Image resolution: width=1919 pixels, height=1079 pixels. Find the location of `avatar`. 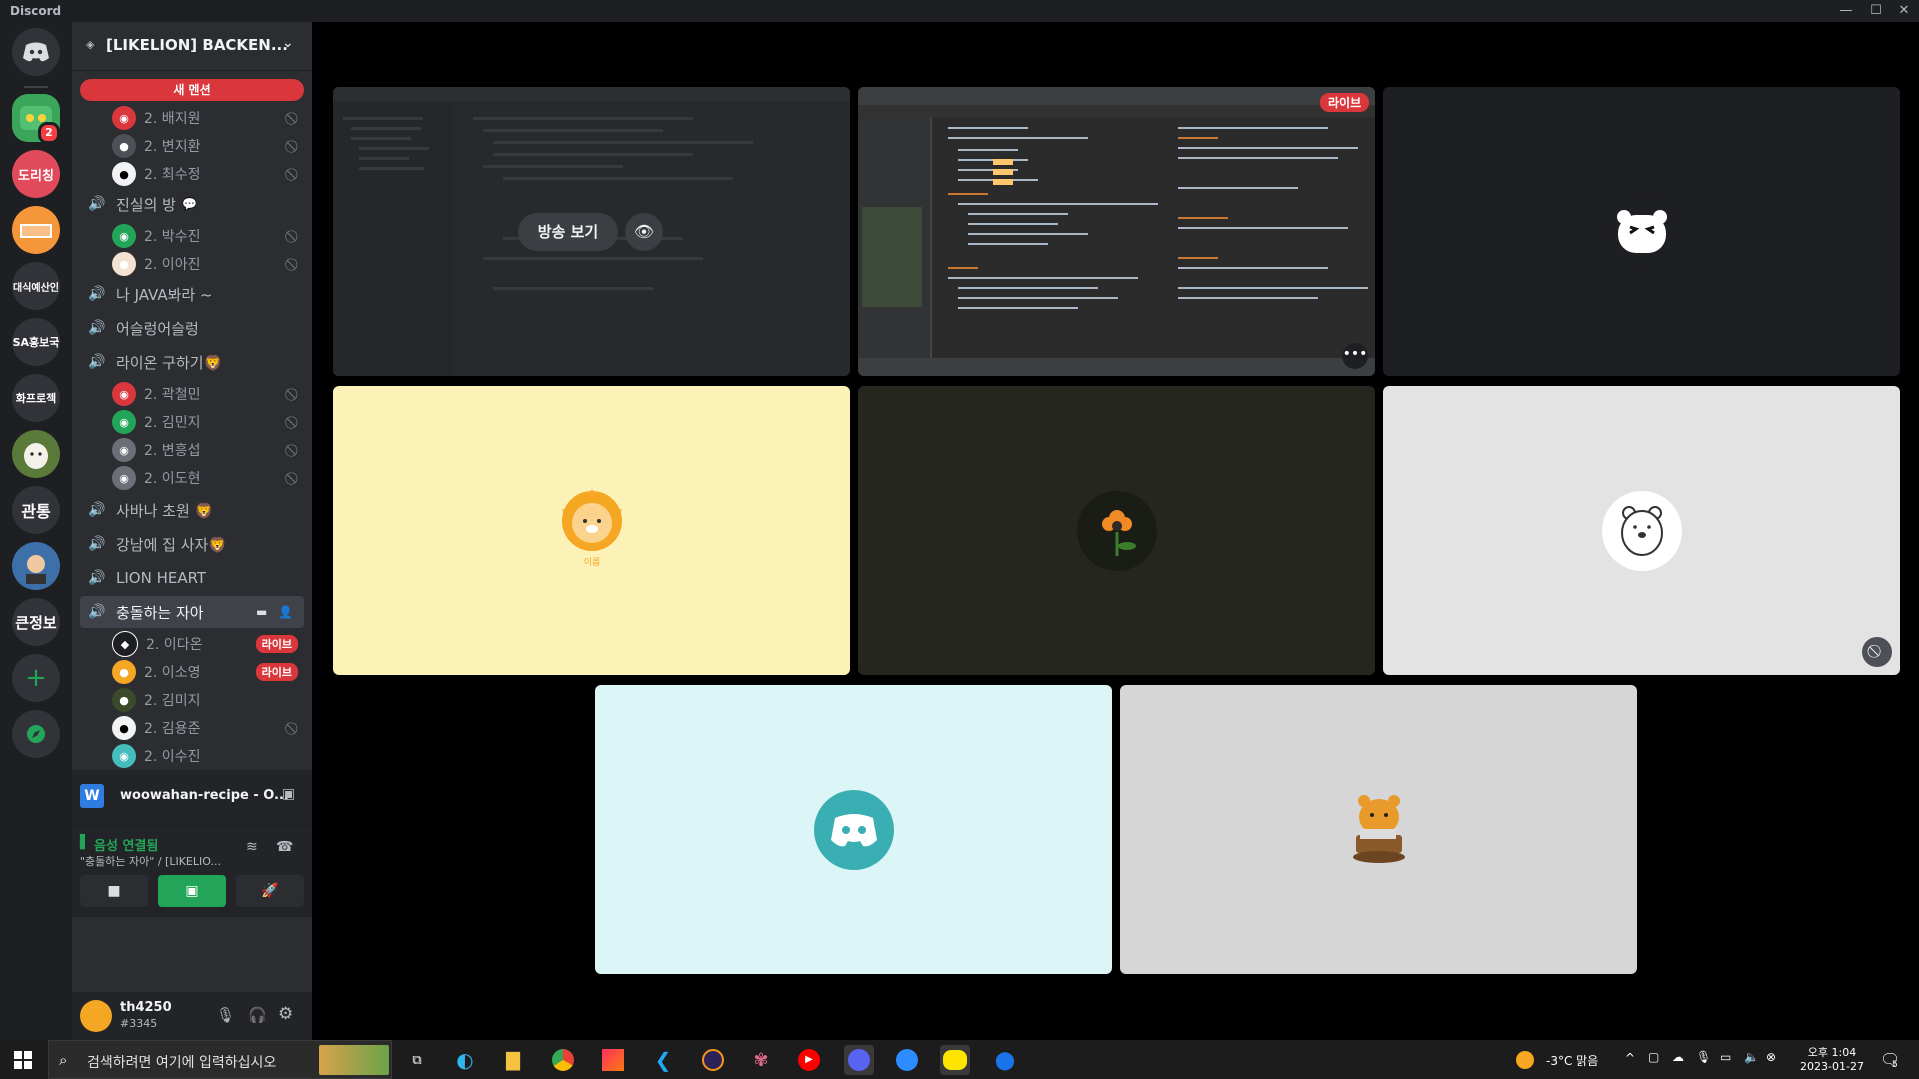

avatar is located at coordinates (96, 1016).